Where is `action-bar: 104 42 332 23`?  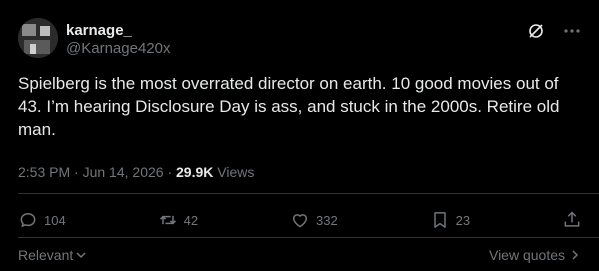
action-bar: 104 42 332 23 is located at coordinates (300, 220).